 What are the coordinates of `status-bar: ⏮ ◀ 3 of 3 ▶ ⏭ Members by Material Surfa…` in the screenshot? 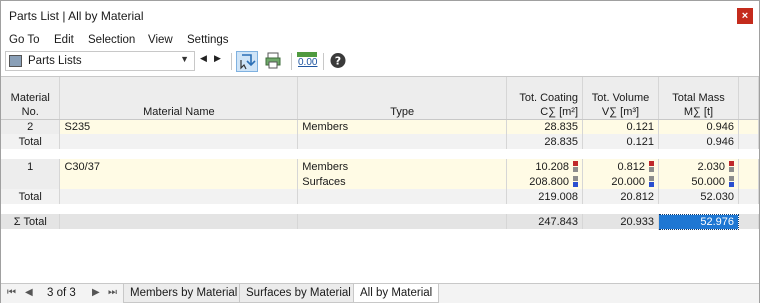 It's located at (380, 293).